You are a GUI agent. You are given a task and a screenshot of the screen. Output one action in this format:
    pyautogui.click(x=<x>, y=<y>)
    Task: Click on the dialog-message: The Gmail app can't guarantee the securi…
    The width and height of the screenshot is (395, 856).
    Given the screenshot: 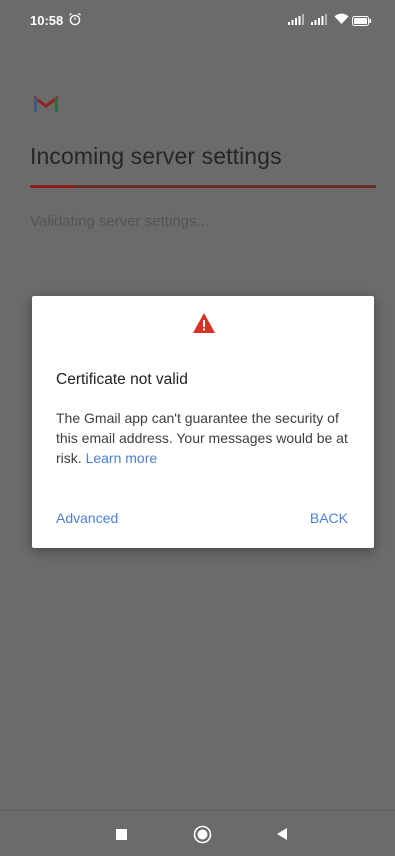 What is the action you would take?
    pyautogui.click(x=204, y=438)
    